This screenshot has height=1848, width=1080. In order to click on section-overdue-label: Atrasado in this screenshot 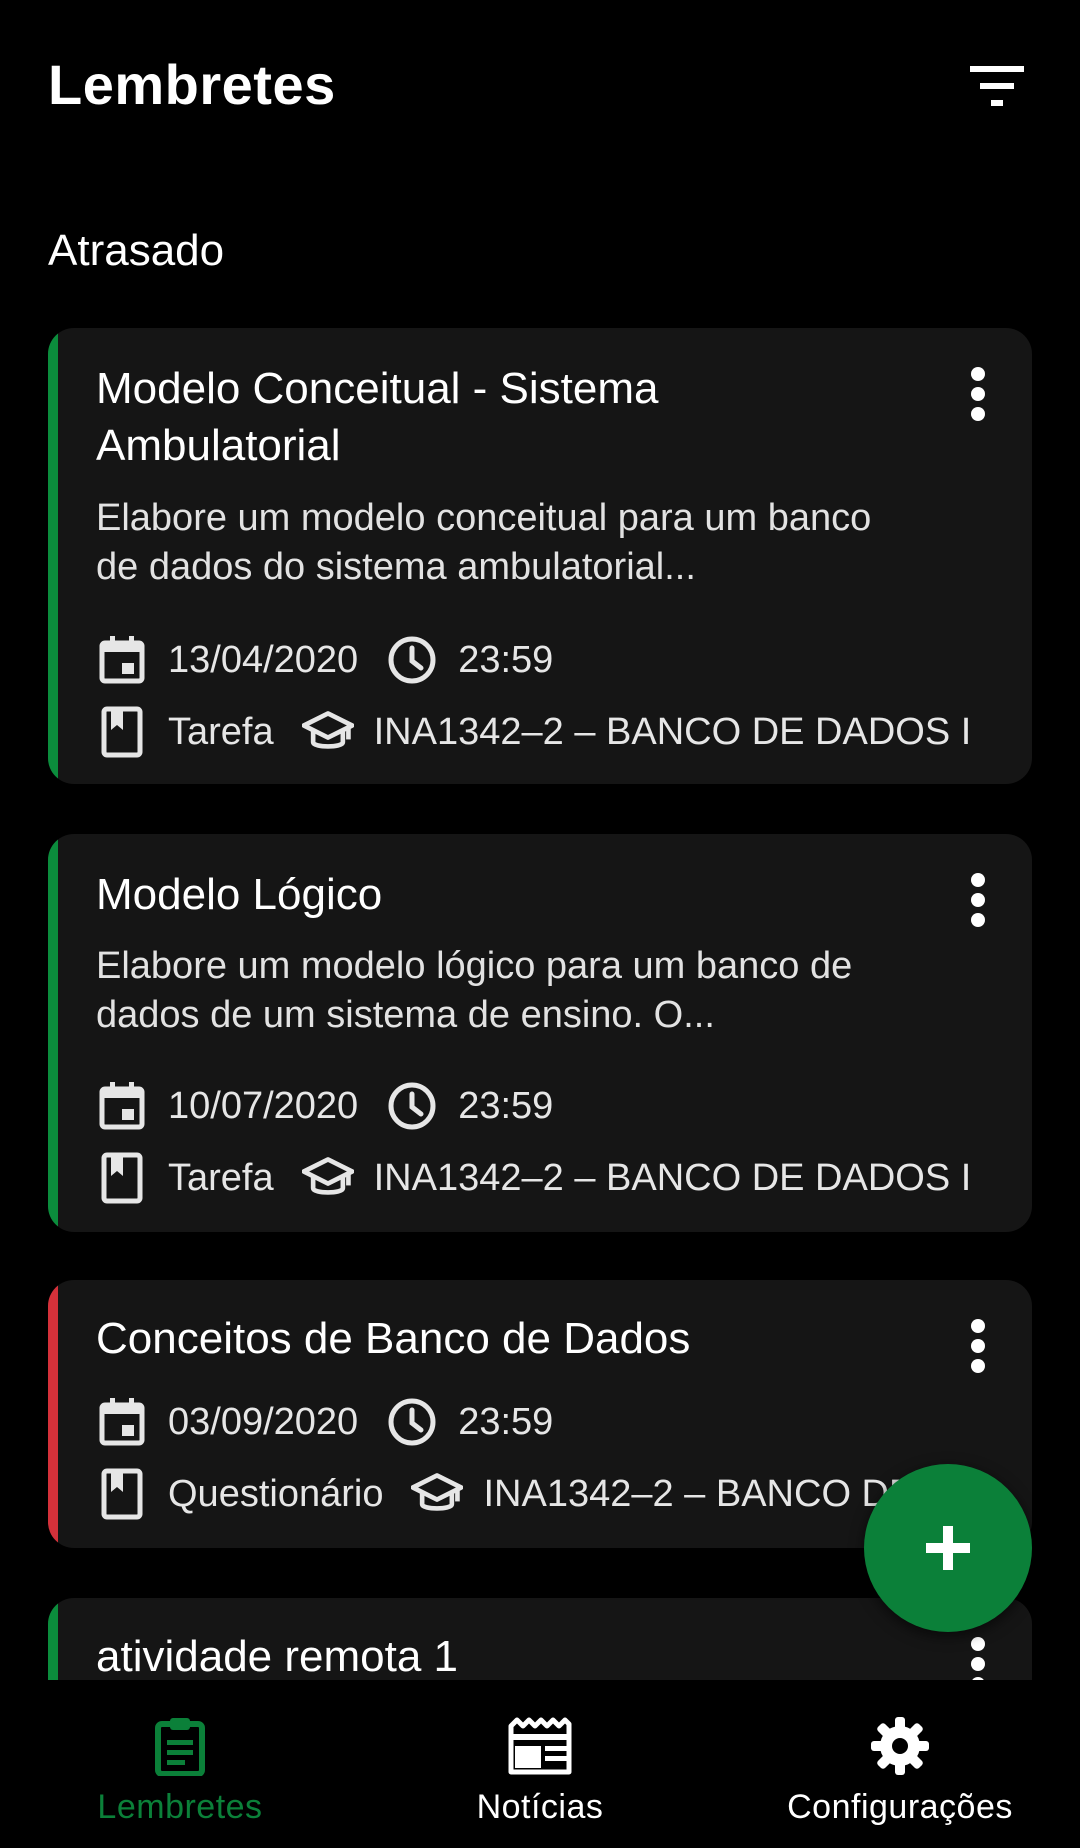, I will do `click(136, 250)`.